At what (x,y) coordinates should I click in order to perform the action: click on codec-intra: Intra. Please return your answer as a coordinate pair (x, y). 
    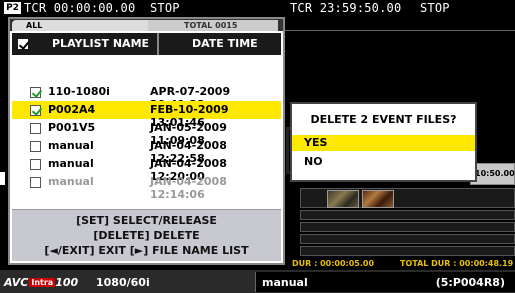
    Looking at the image, I should click on (42, 282).